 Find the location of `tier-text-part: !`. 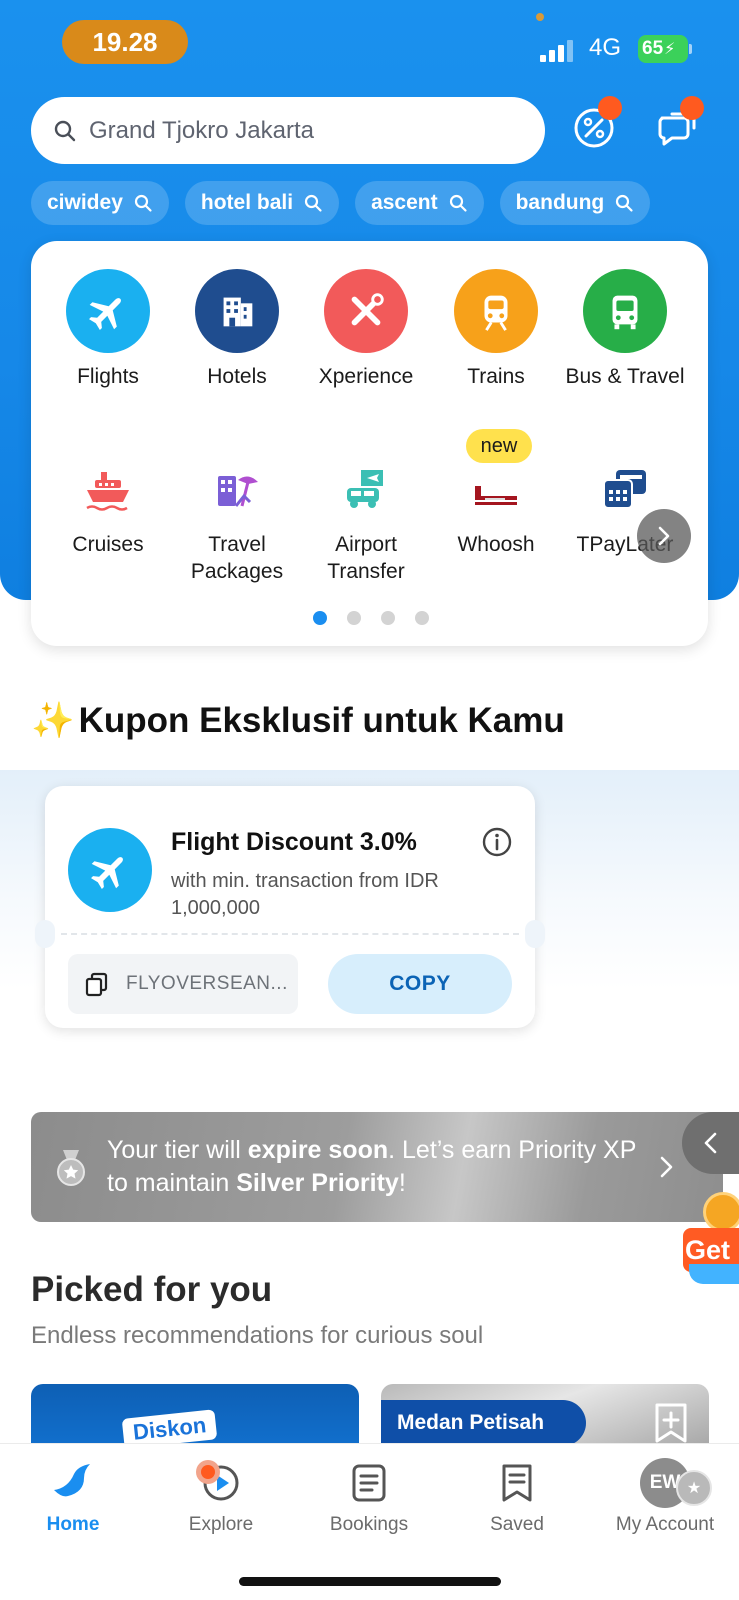

tier-text-part: ! is located at coordinates (402, 1183).